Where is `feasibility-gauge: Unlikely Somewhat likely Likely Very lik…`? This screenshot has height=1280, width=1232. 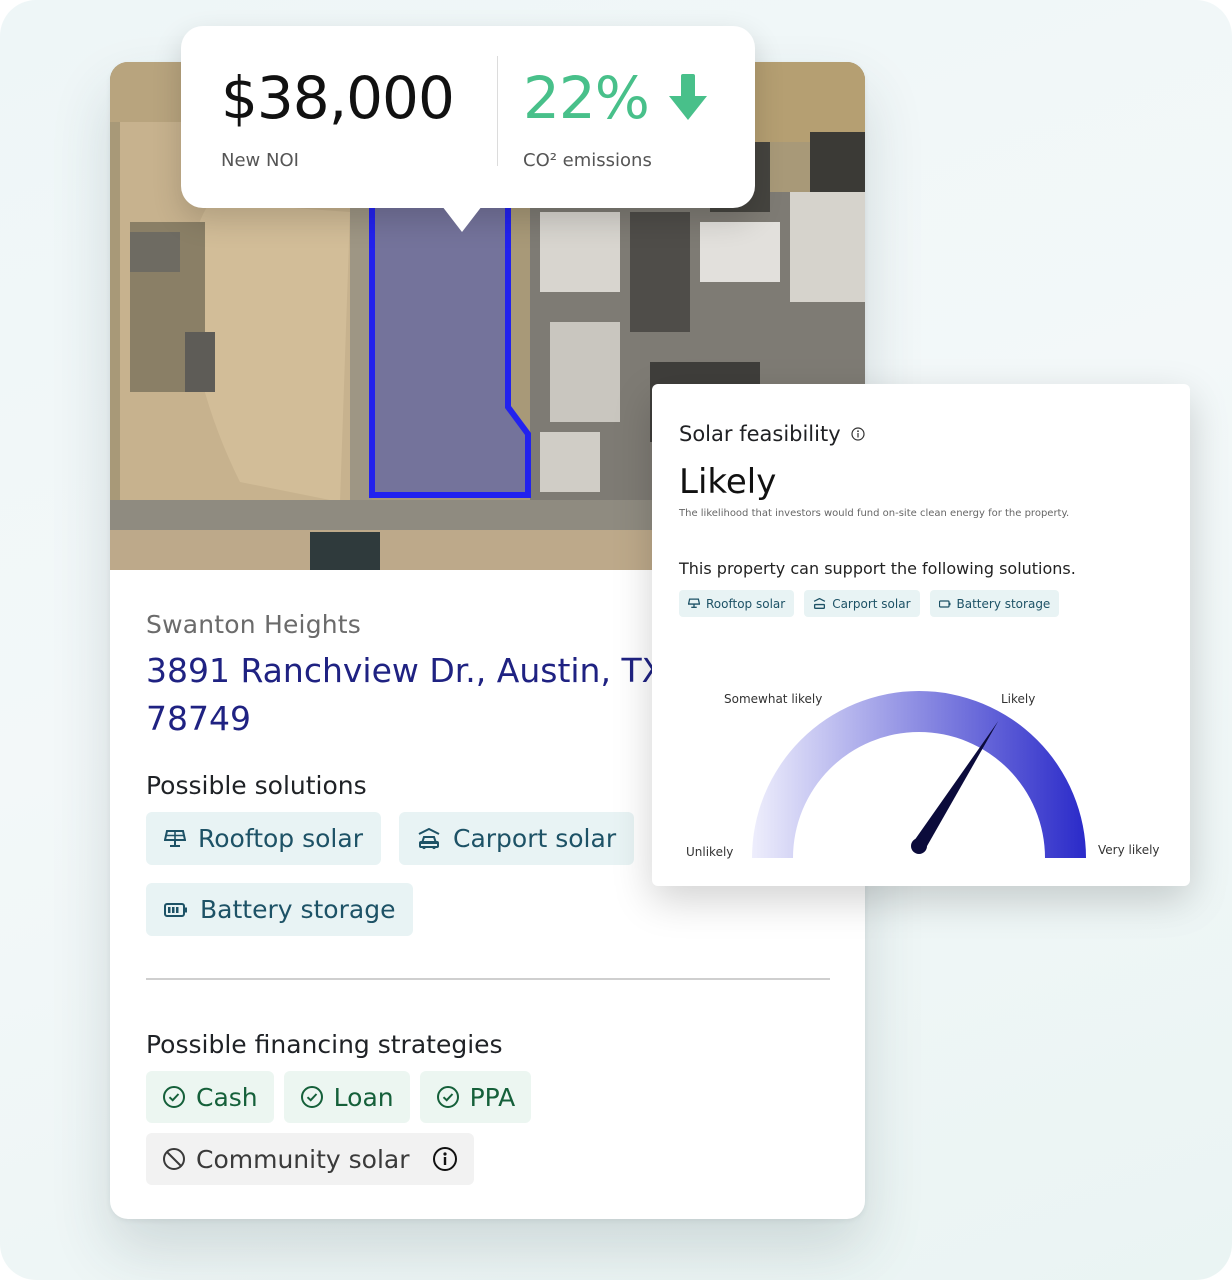 feasibility-gauge: Unlikely Somewhat likely Likely Very lik… is located at coordinates (921, 775).